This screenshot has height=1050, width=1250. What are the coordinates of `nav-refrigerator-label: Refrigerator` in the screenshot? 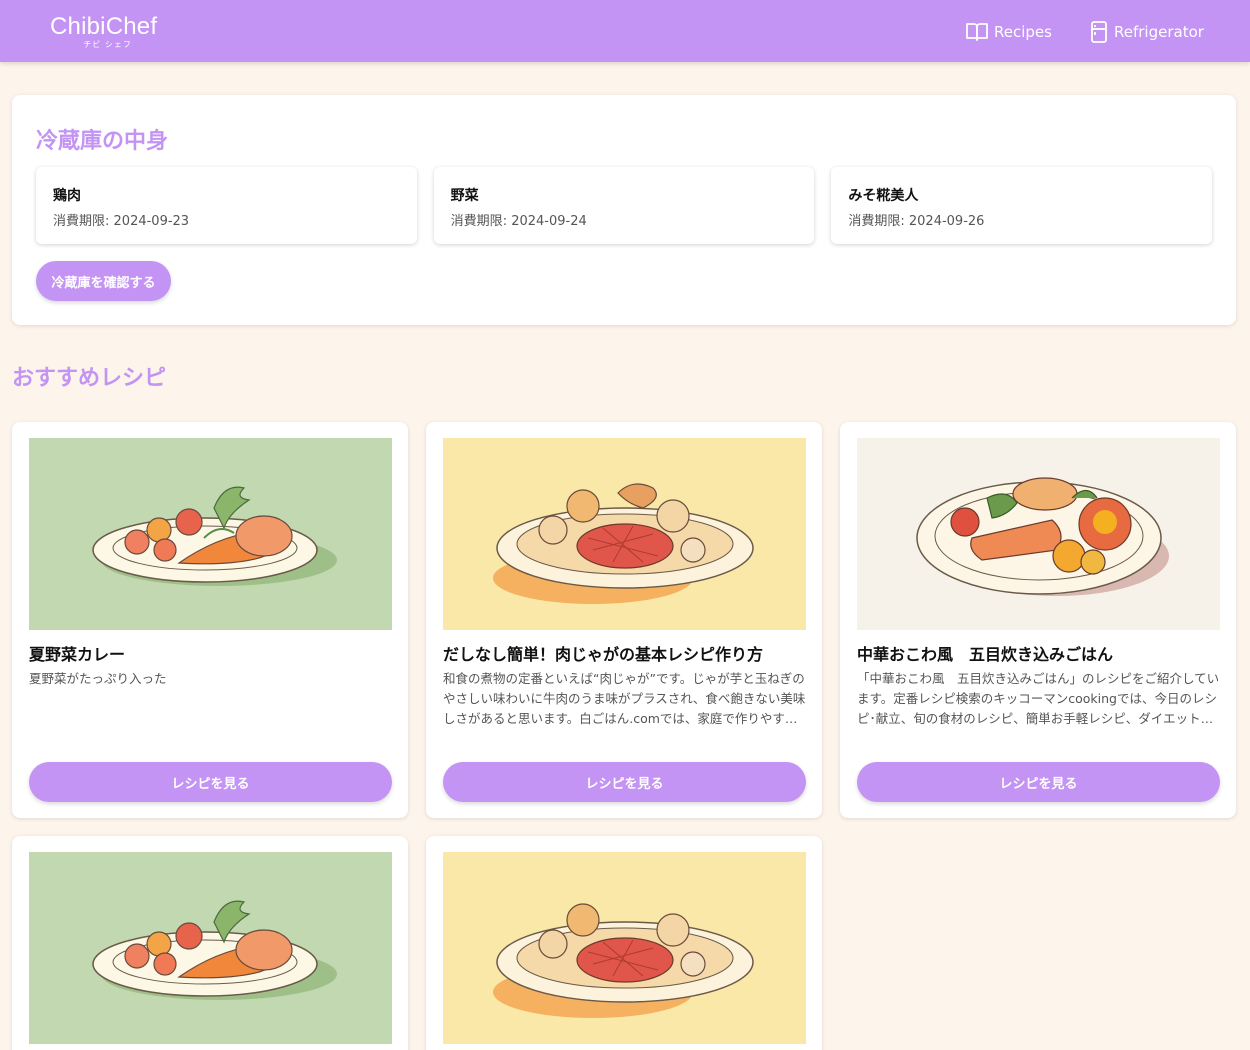 It's located at (1159, 32).